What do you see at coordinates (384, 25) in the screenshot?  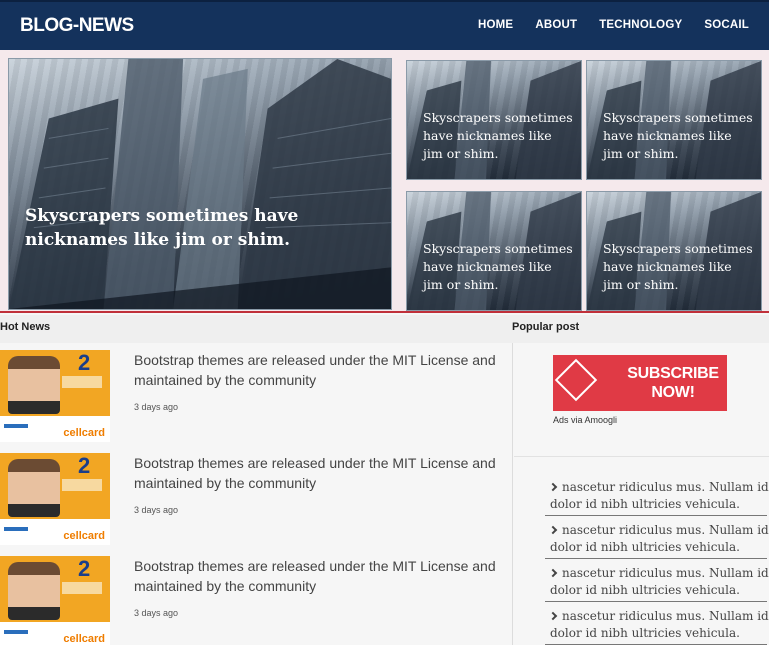 I see `top-navbar: BLOG-NEWS HOME ABOUT TECHNOLOGY SOCAIL` at bounding box center [384, 25].